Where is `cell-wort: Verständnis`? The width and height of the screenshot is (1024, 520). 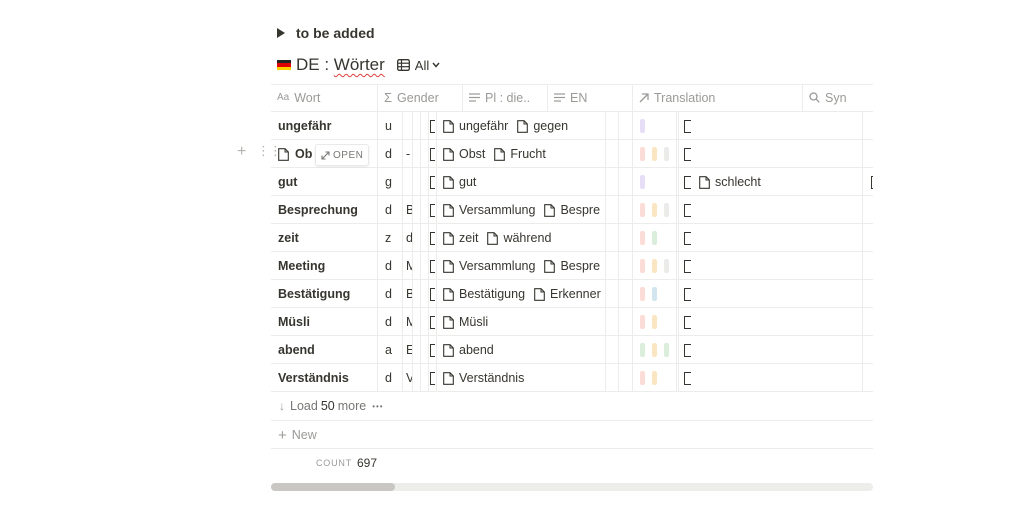 cell-wort: Verständnis is located at coordinates (324, 378).